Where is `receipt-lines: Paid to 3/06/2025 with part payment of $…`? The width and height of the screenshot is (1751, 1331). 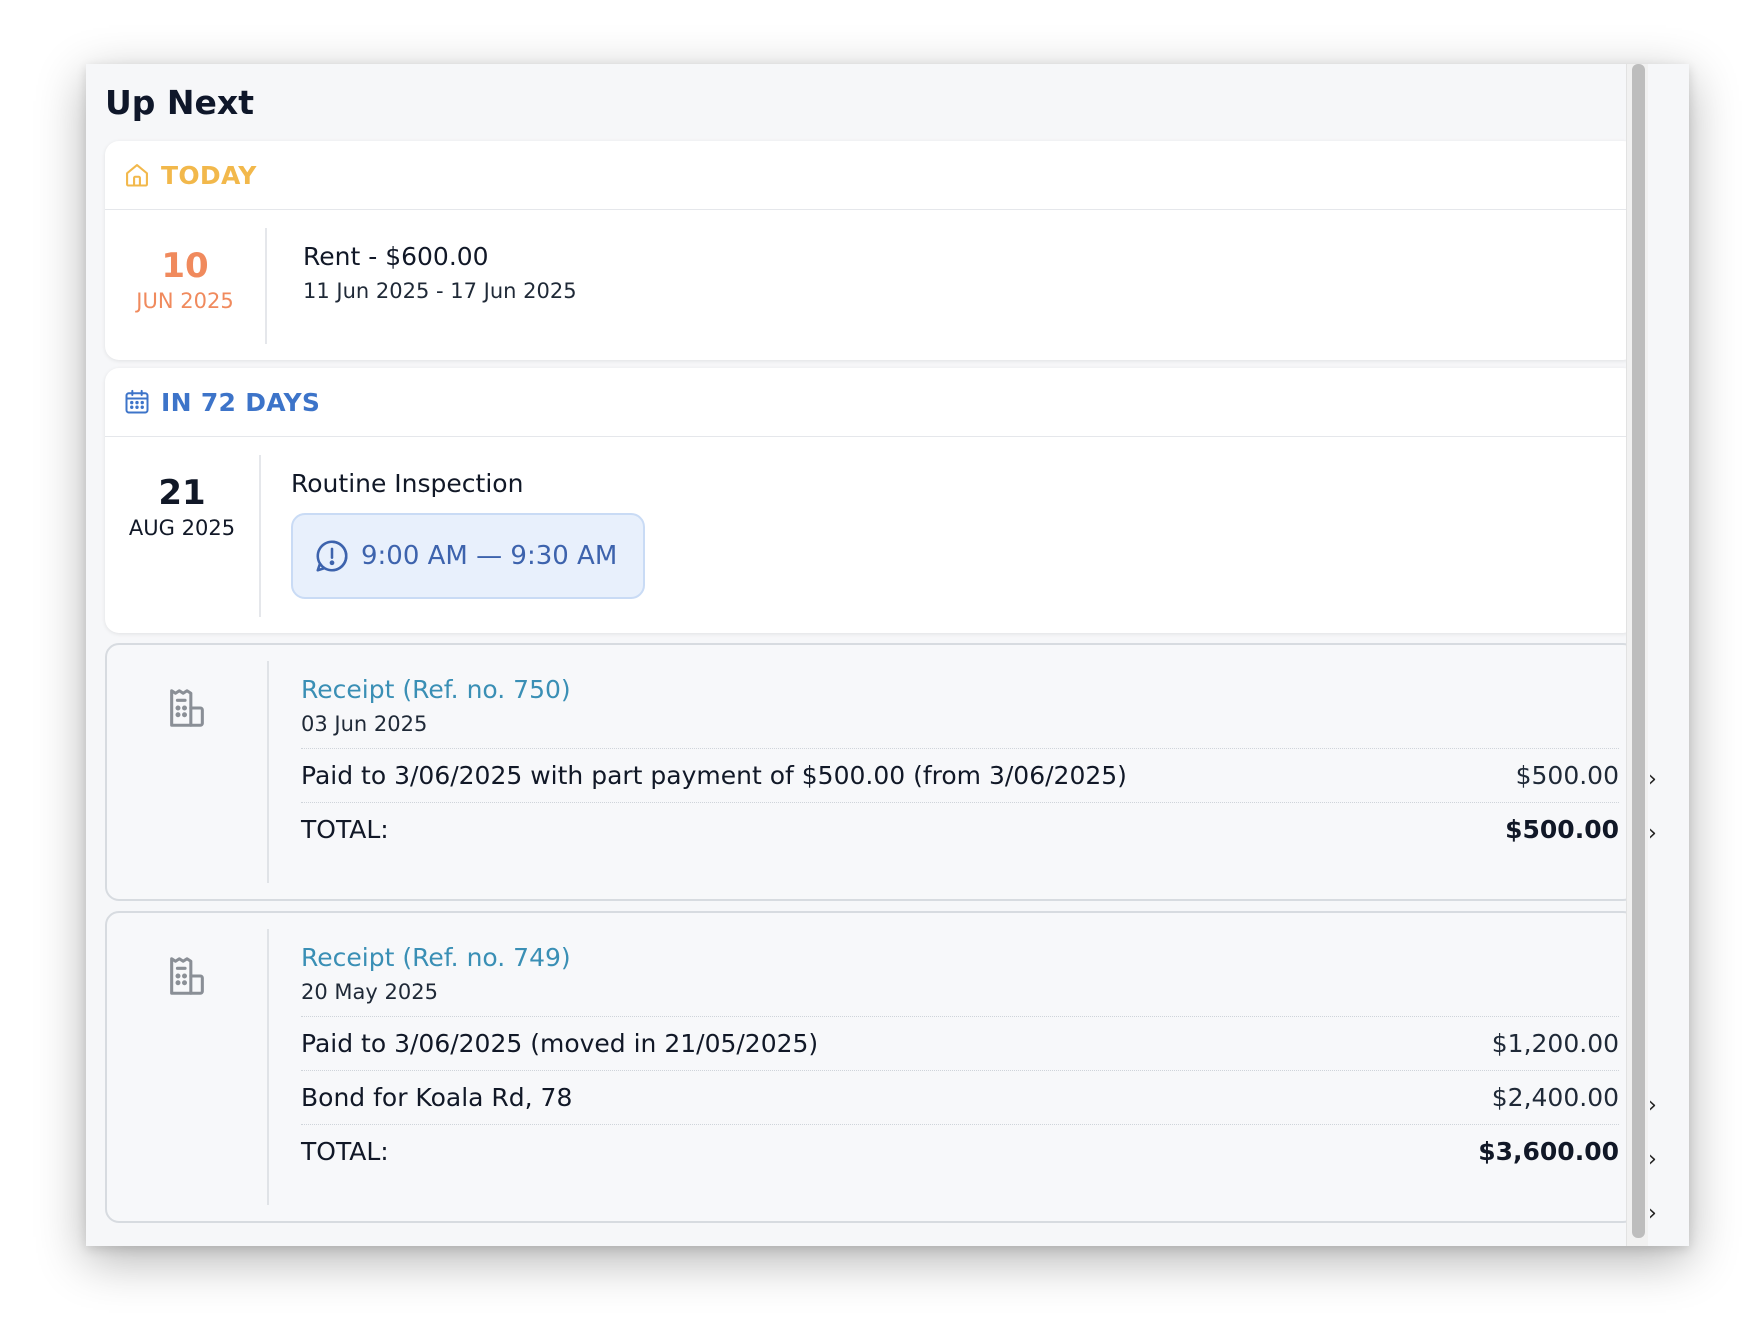
receipt-lines: Paid to 3/06/2025 with part payment of $… is located at coordinates (960, 802).